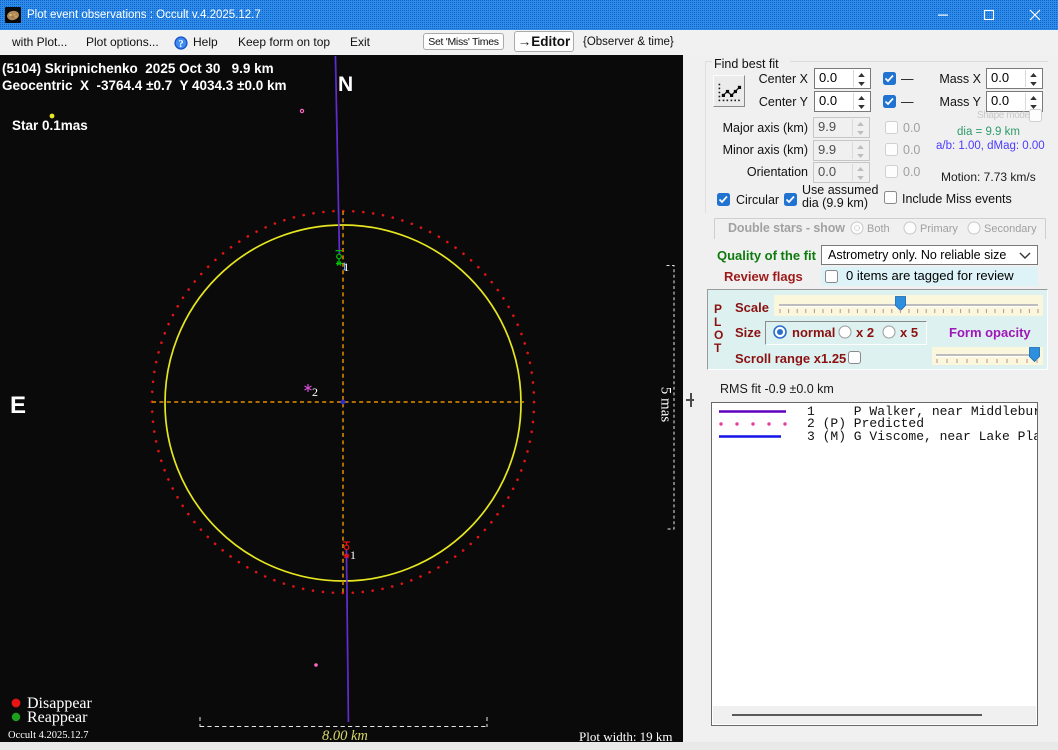 The width and height of the screenshot is (1058, 750). What do you see at coordinates (315, 392) in the screenshot?
I see `svg-text: 2` at bounding box center [315, 392].